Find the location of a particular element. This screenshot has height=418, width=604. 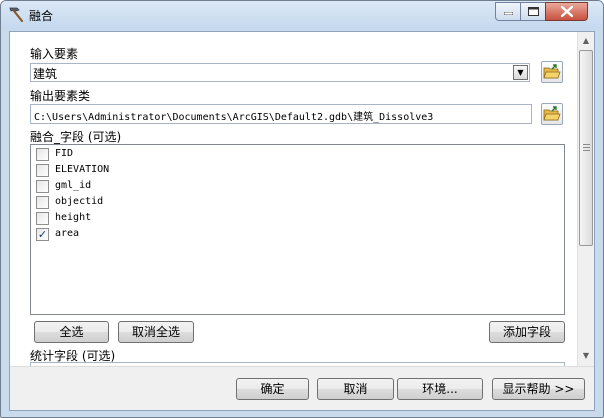

ok-button: 确定 is located at coordinates (272, 389).